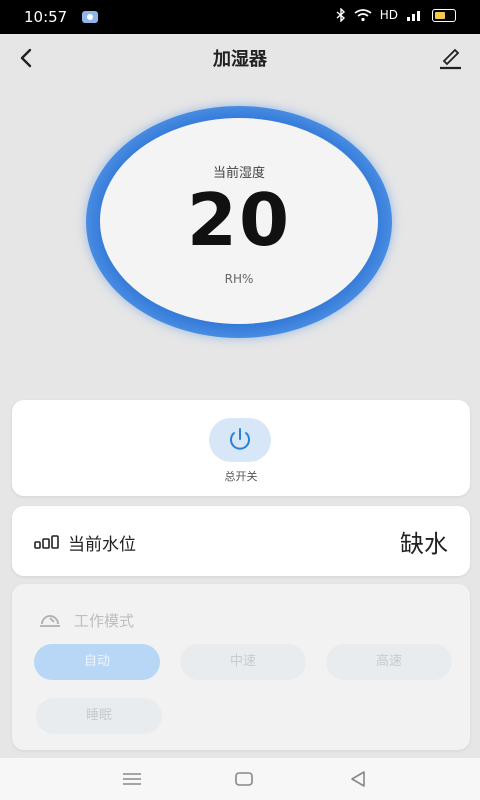  Describe the element at coordinates (240, 17) in the screenshot. I see `status-bar: 10:57 HD` at that location.